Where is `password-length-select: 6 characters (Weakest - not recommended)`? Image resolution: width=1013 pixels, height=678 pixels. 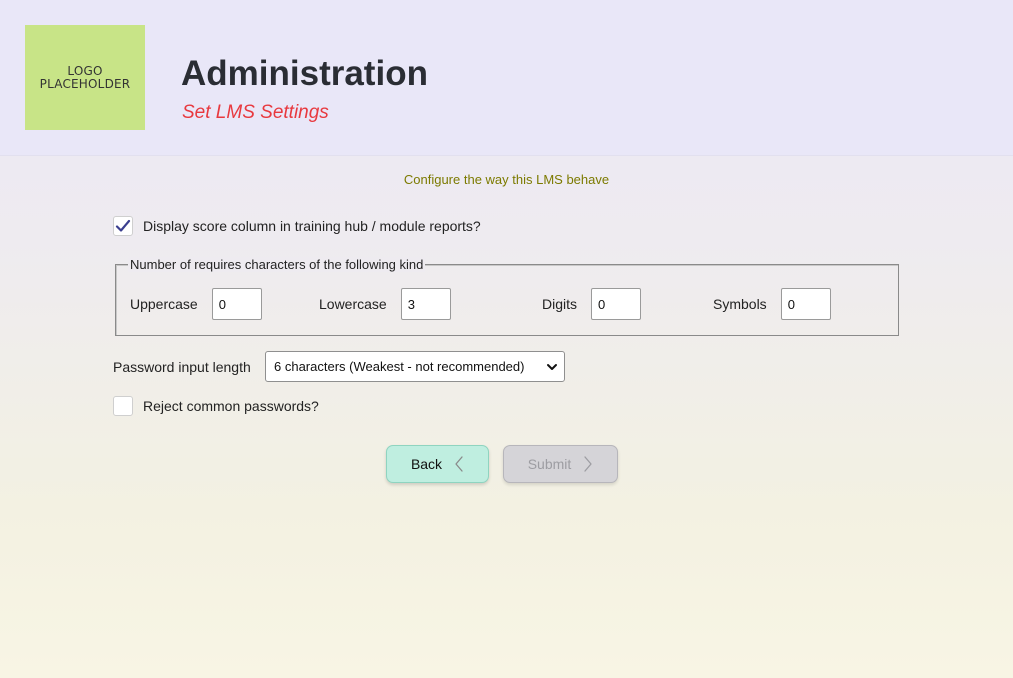
password-length-select: 6 characters (Weakest - not recommended) is located at coordinates (415, 366).